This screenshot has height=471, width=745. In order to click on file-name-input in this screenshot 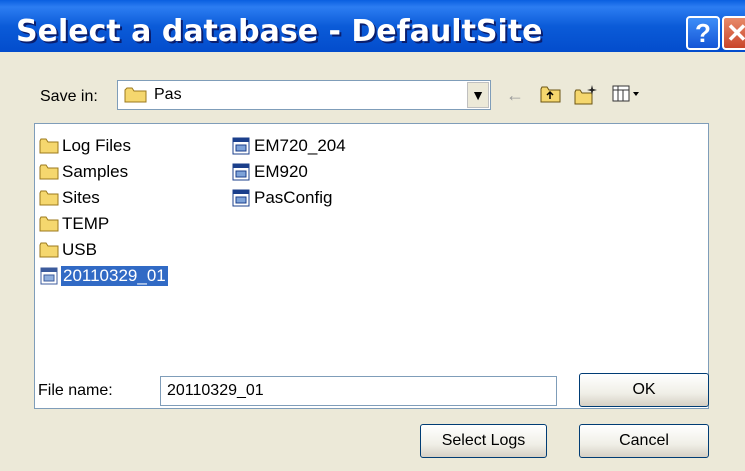, I will do `click(358, 391)`.